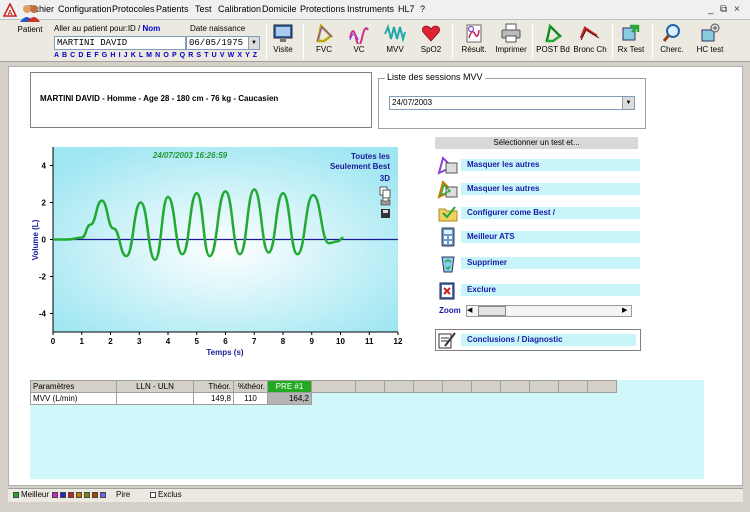  What do you see at coordinates (197, 341) in the screenshot?
I see `x-tick-label: 5` at bounding box center [197, 341].